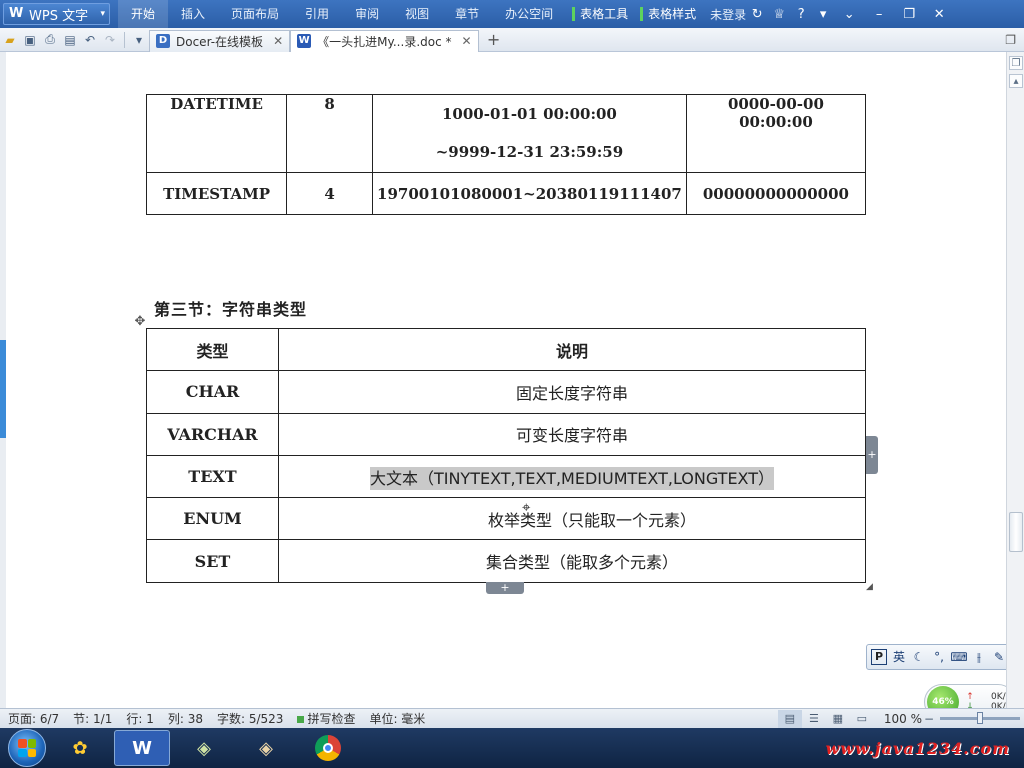 This screenshot has width=1024, height=768. What do you see at coordinates (939, 657) in the screenshot?
I see `punctuation-icon: °,` at bounding box center [939, 657].